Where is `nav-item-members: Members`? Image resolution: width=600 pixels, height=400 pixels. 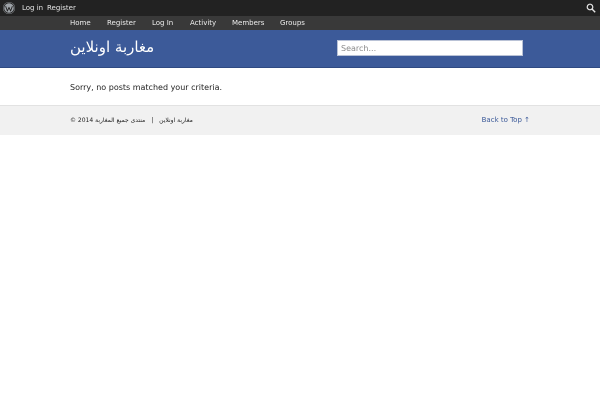 nav-item-members: Members is located at coordinates (248, 23).